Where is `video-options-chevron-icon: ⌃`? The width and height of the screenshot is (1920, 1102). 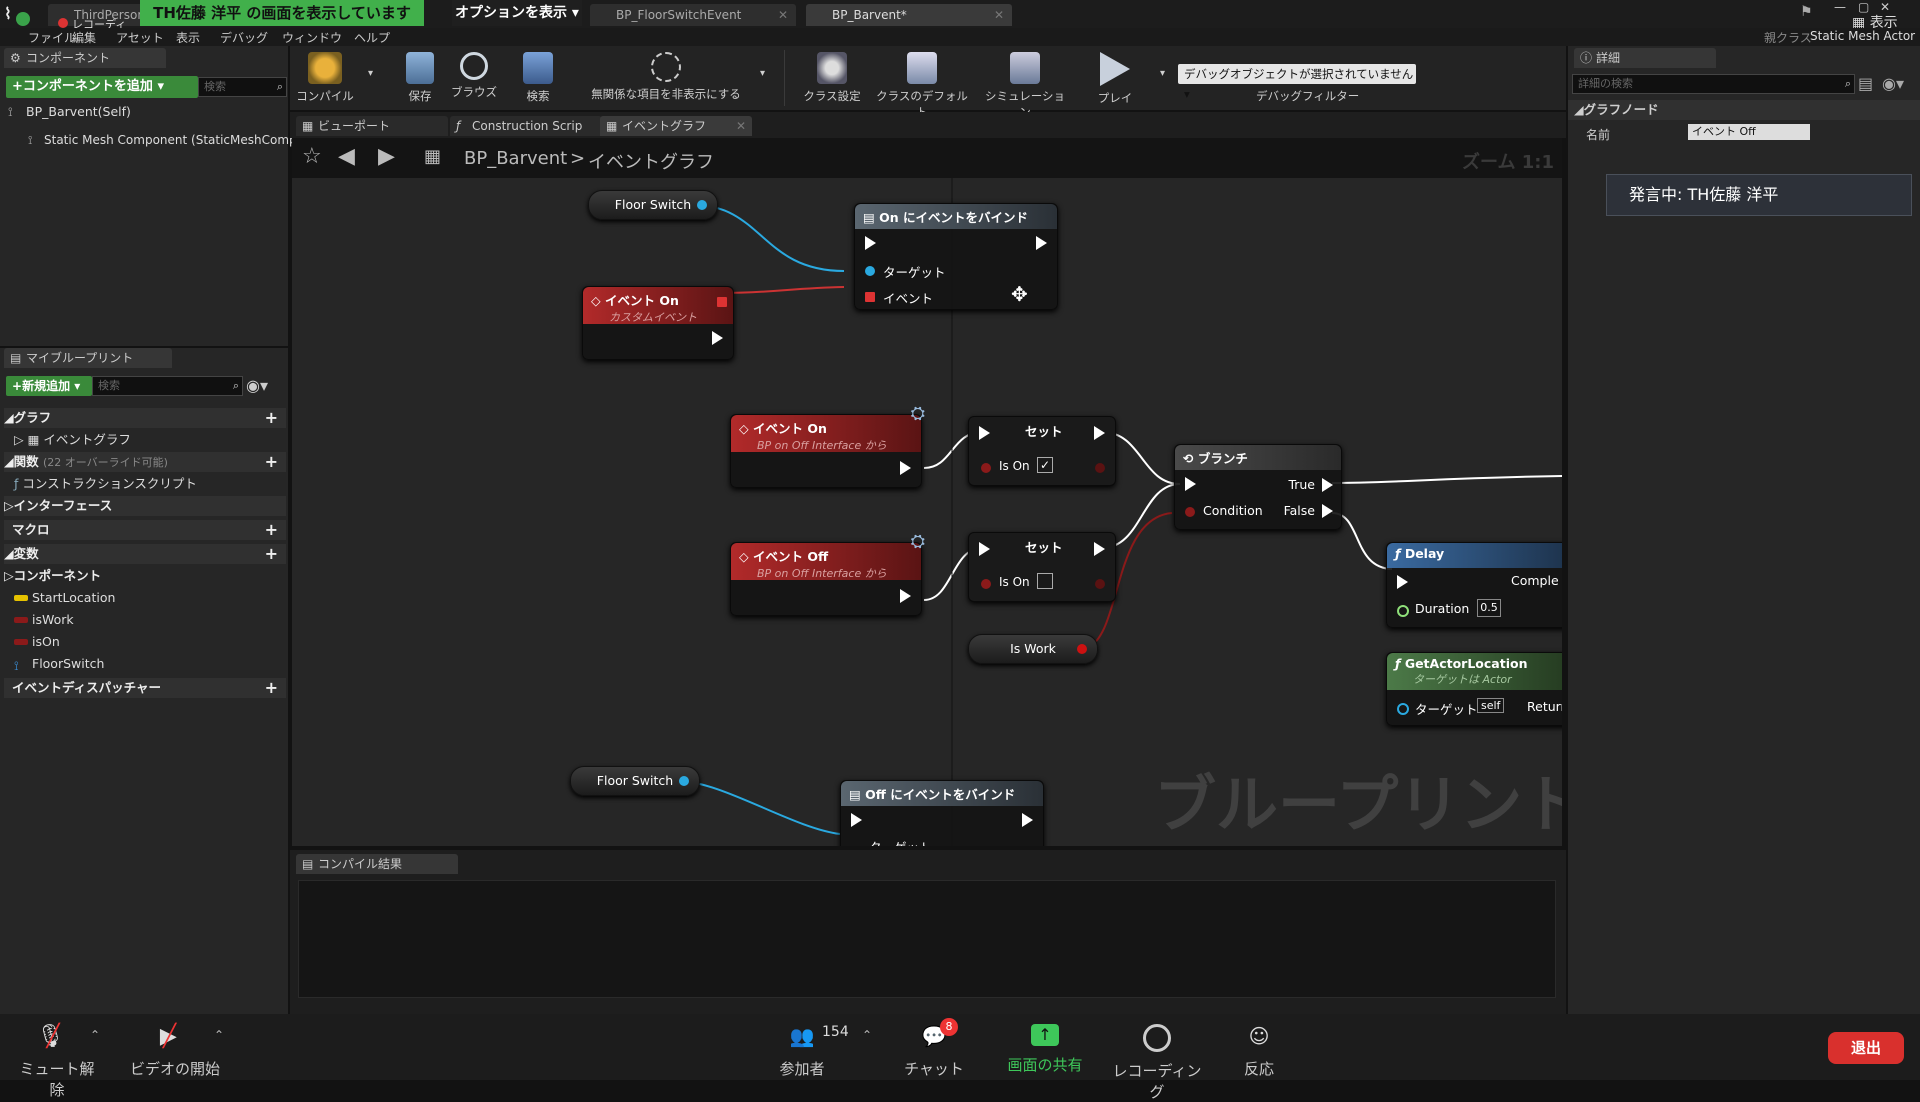 video-options-chevron-icon: ⌃ is located at coordinates (219, 1035).